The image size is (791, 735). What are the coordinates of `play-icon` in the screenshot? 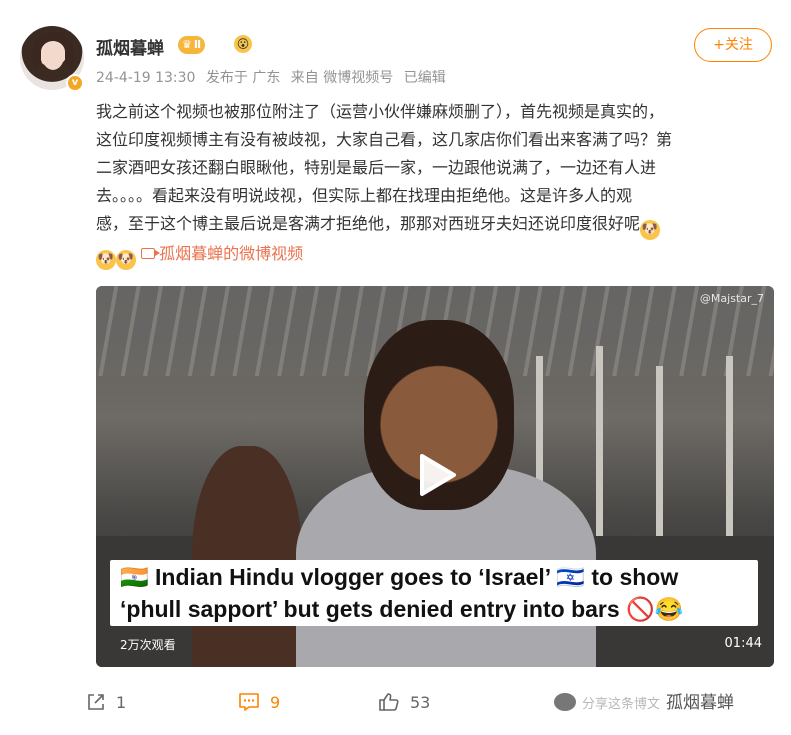 It's located at (435, 475).